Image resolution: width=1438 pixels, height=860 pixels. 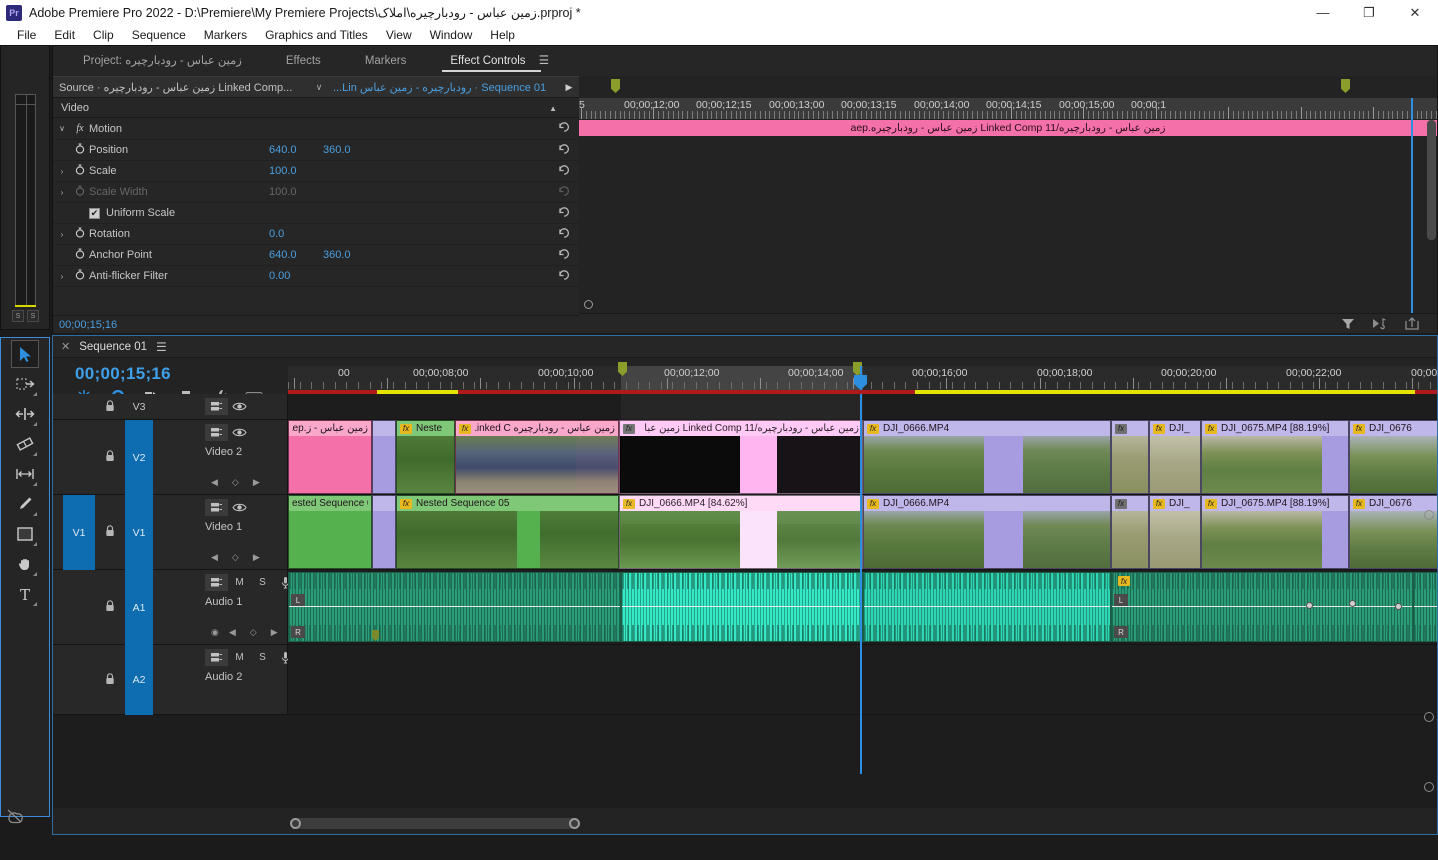 What do you see at coordinates (861, 584) in the screenshot?
I see `timeline-playhead` at bounding box center [861, 584].